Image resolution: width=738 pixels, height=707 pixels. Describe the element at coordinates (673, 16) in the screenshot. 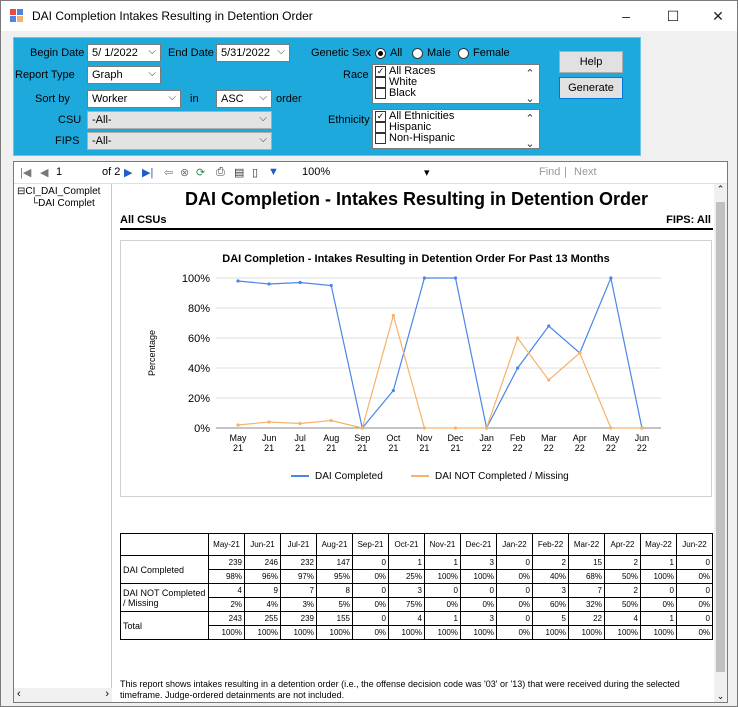

I see `maximize-button: ☐` at that location.